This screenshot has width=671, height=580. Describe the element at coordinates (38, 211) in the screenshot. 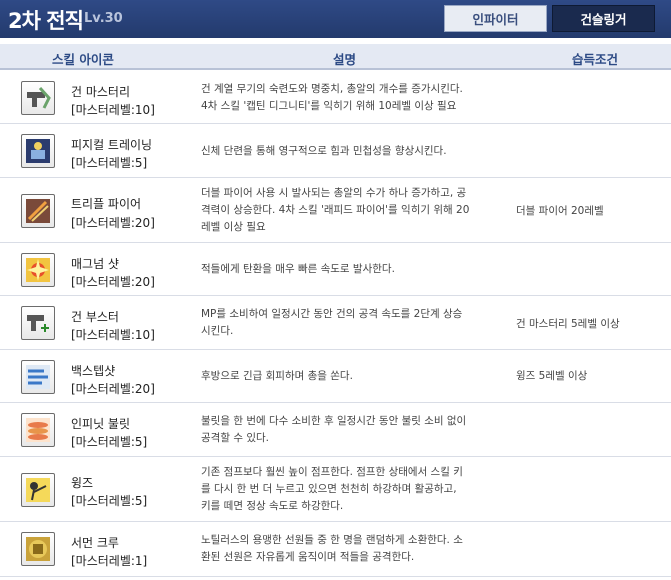

I see `triple-fire-icon` at that location.